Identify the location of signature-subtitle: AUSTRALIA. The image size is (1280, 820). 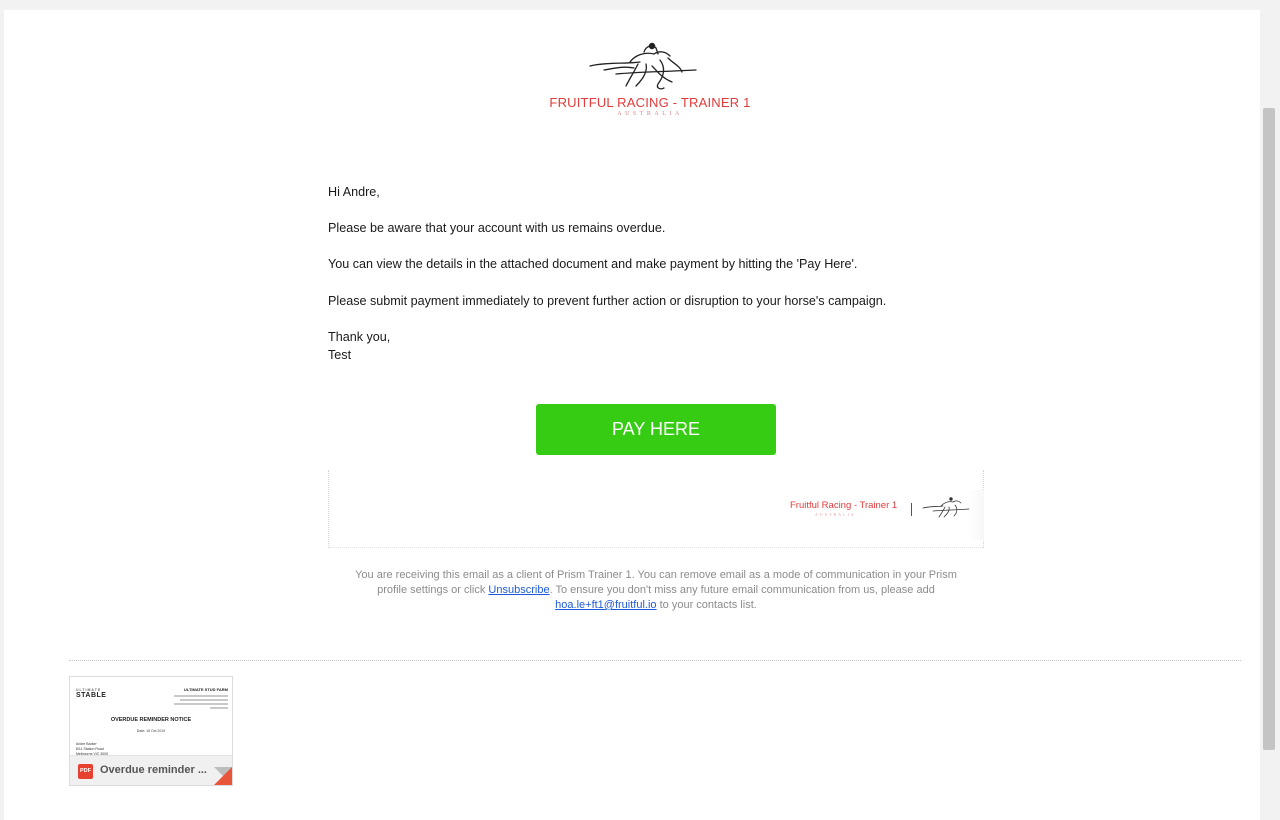
(835, 514).